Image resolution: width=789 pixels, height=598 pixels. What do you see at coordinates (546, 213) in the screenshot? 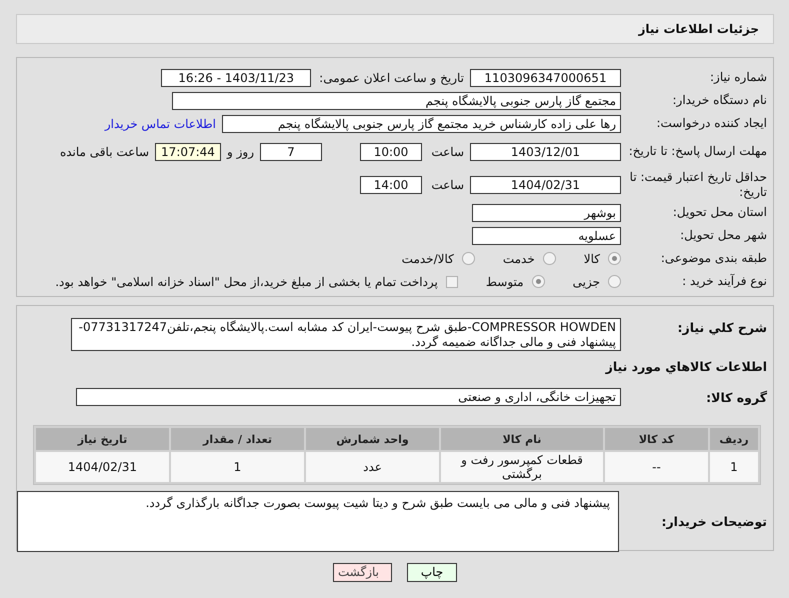
I see `province-field: بوشهر` at bounding box center [546, 213].